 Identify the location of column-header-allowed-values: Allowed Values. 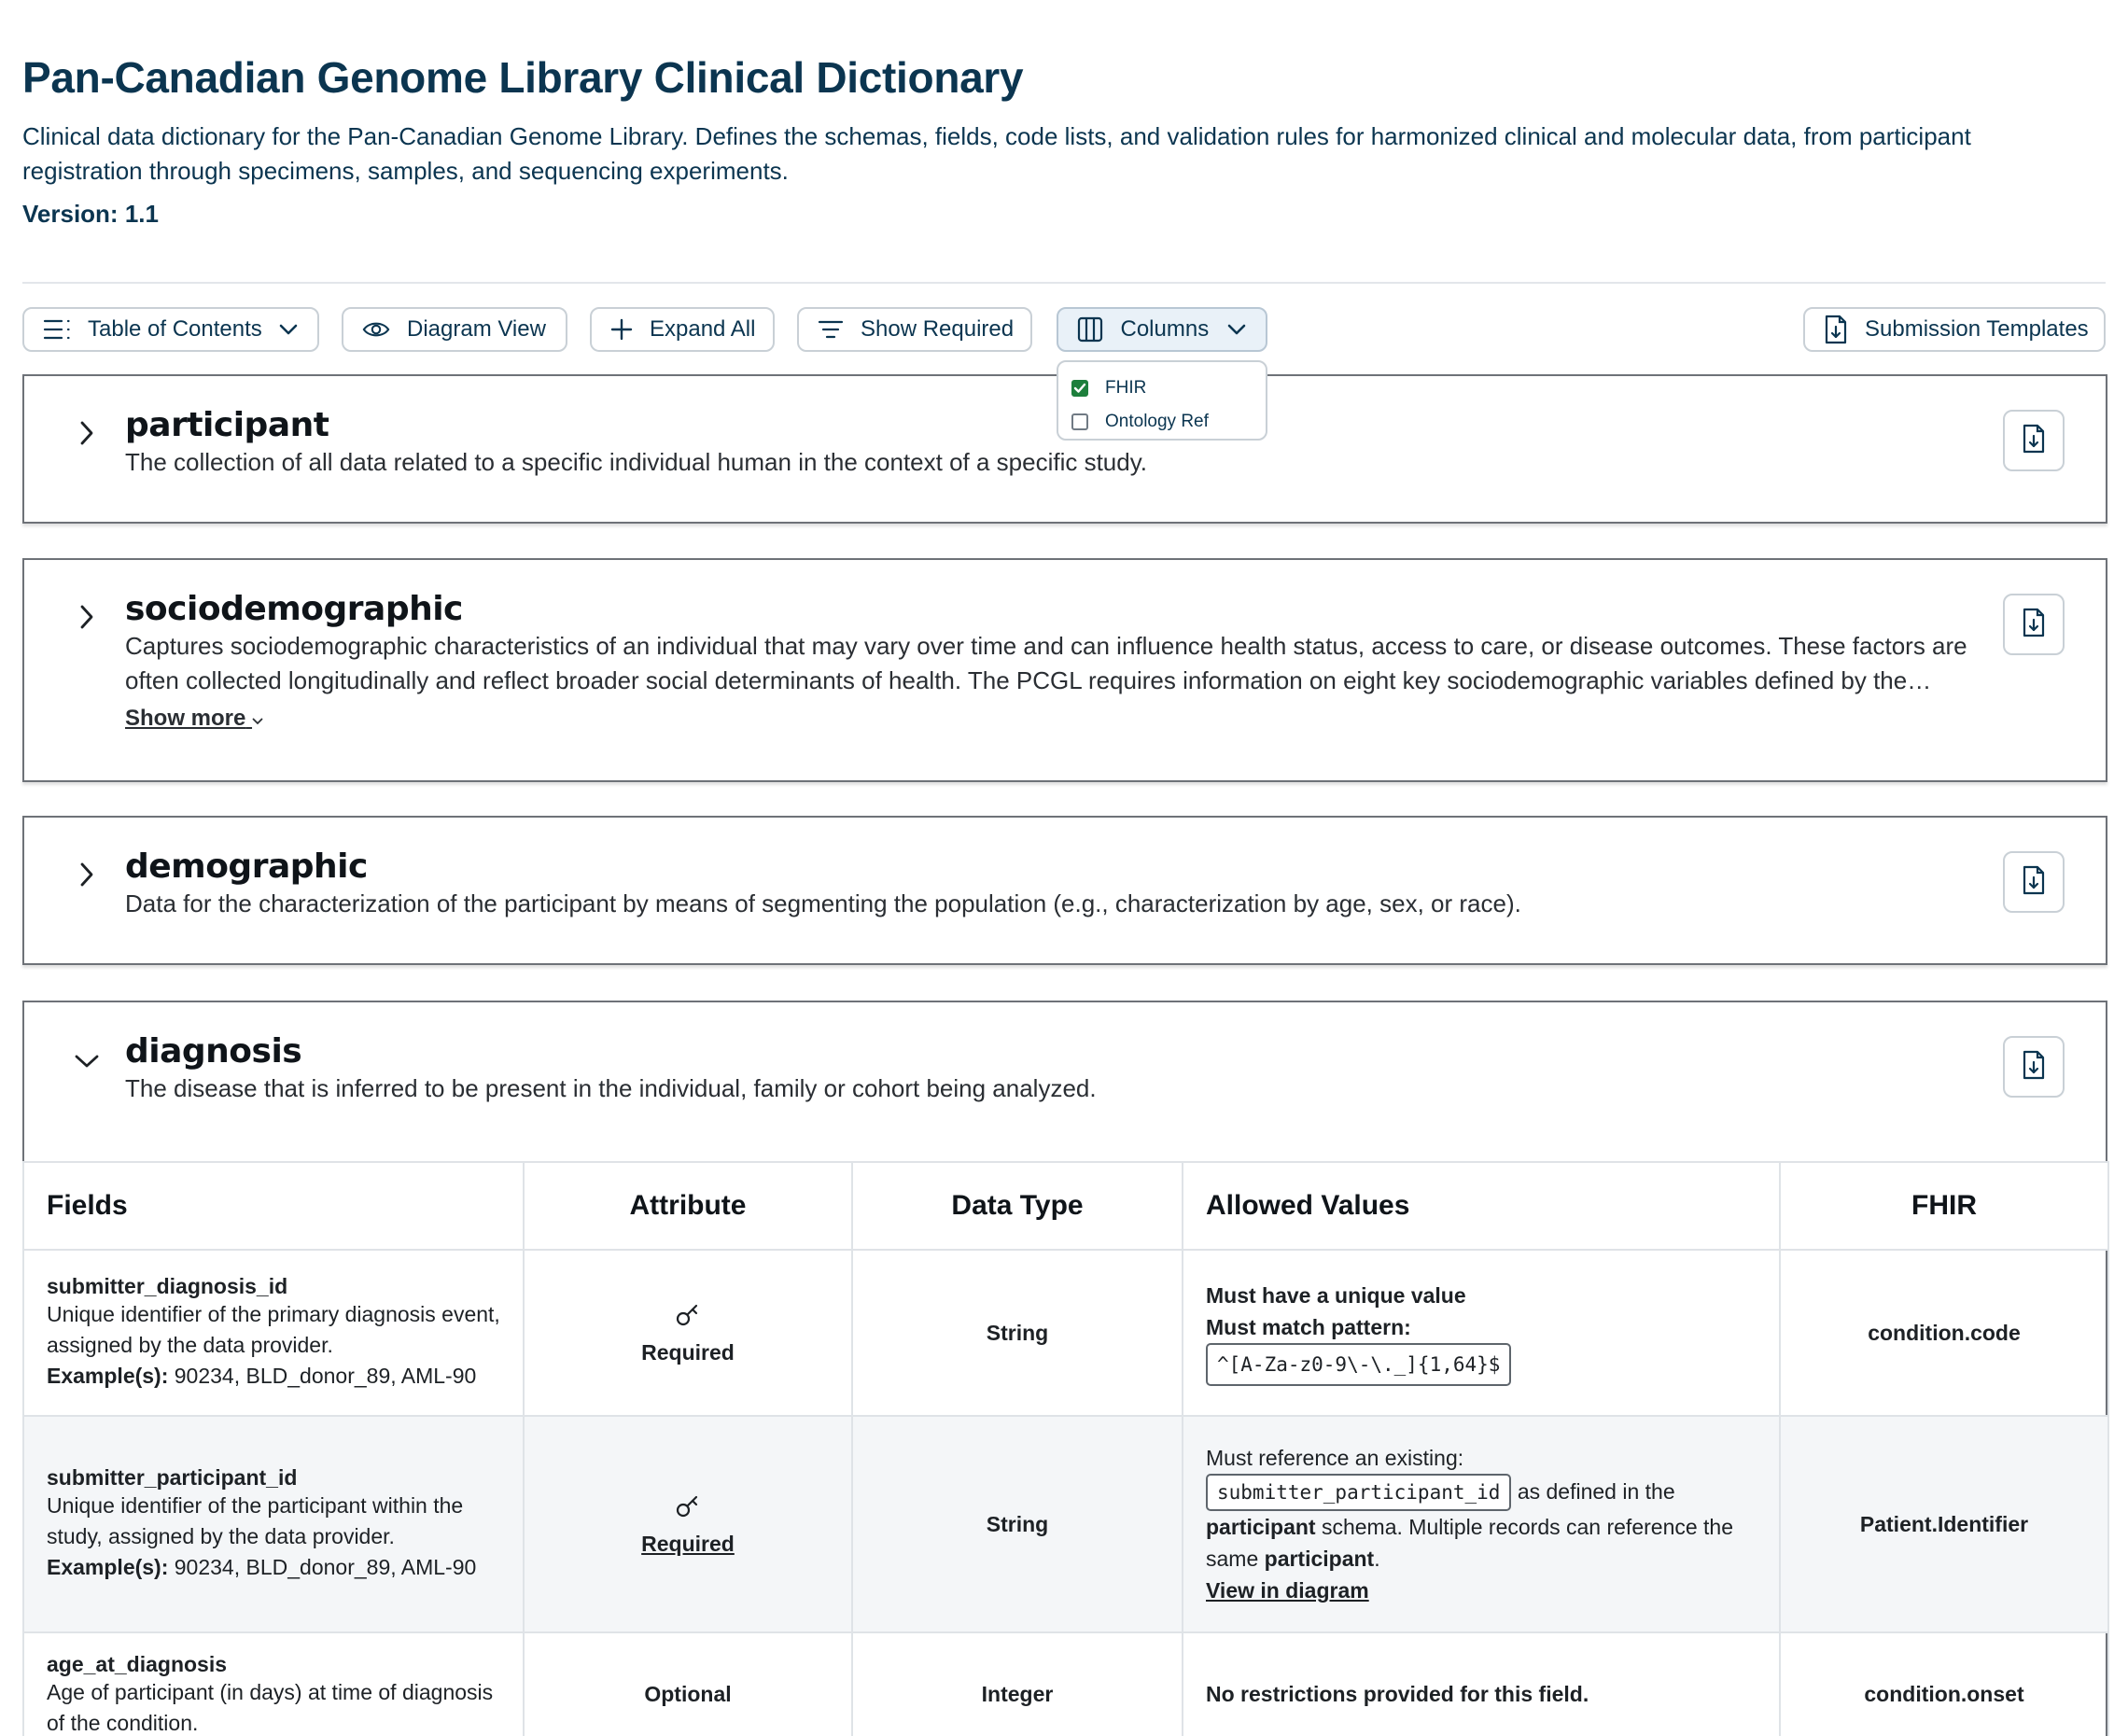
(1481, 1206).